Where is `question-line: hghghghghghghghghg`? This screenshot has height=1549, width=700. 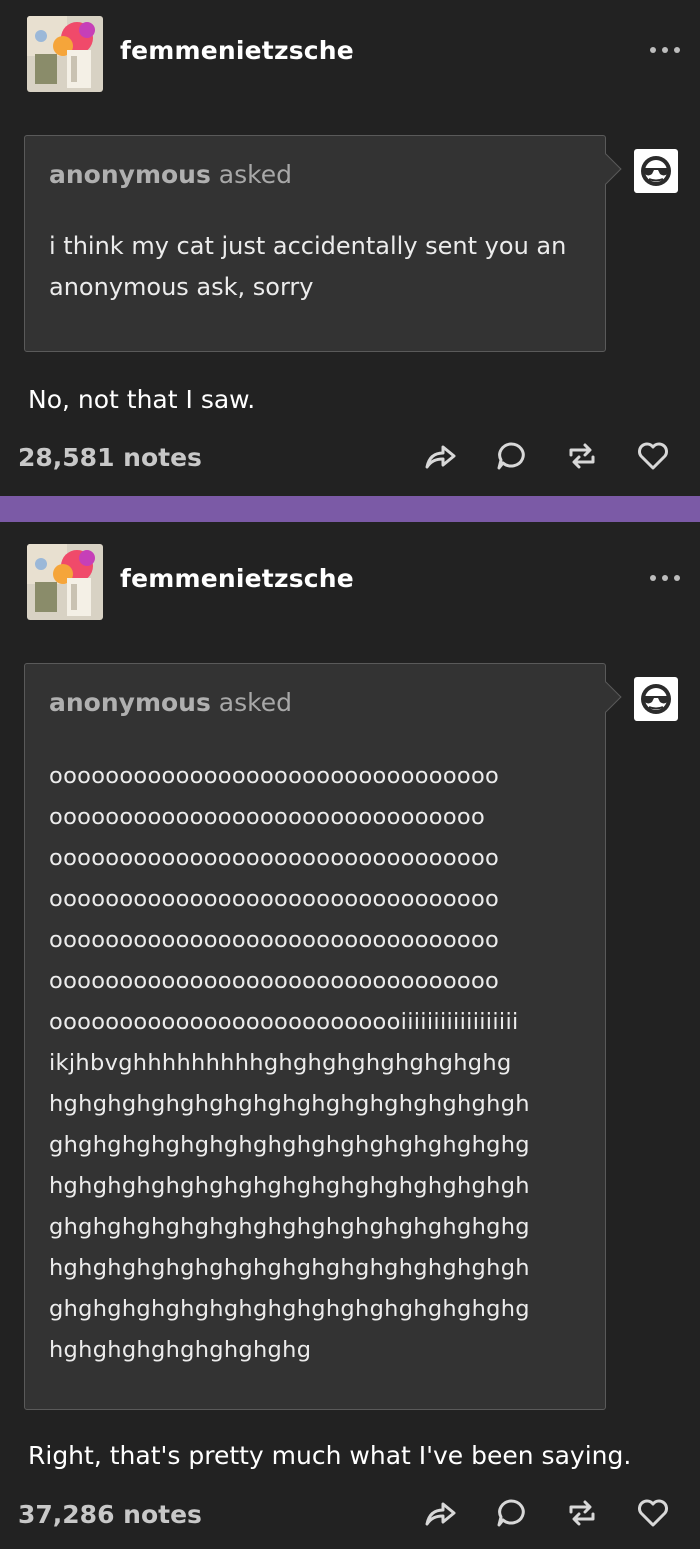 question-line: hghghghghghghghghg is located at coordinates (180, 1350).